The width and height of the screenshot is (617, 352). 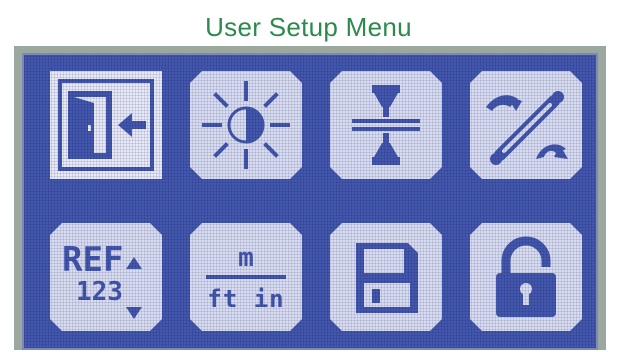 I want to click on floppy-disk-icon, so click(x=386, y=277).